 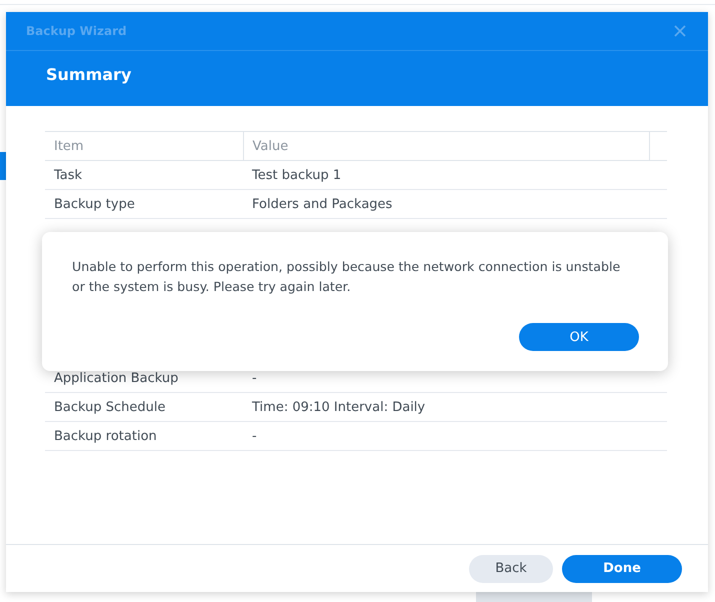 What do you see at coordinates (446, 146) in the screenshot?
I see `column-header: Value` at bounding box center [446, 146].